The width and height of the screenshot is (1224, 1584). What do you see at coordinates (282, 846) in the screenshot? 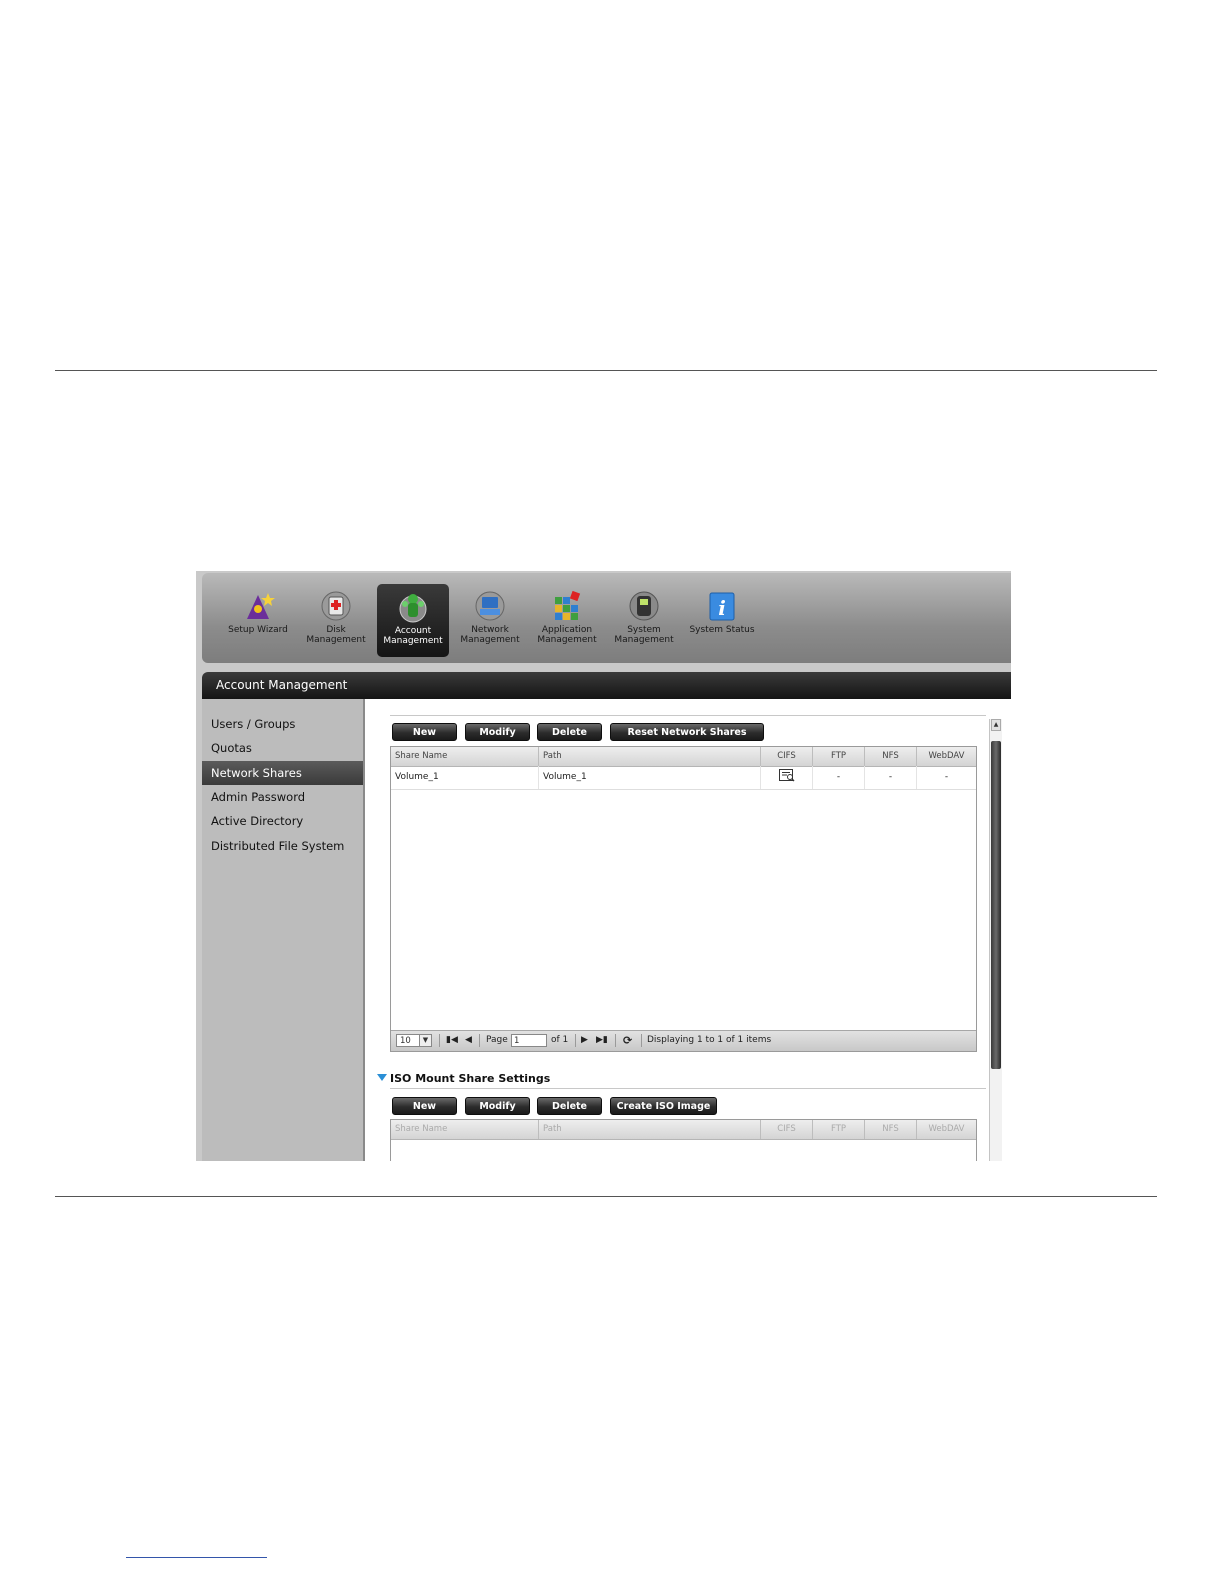
I see `sidebar-item-distributed-file-system: Distributed File System` at bounding box center [282, 846].